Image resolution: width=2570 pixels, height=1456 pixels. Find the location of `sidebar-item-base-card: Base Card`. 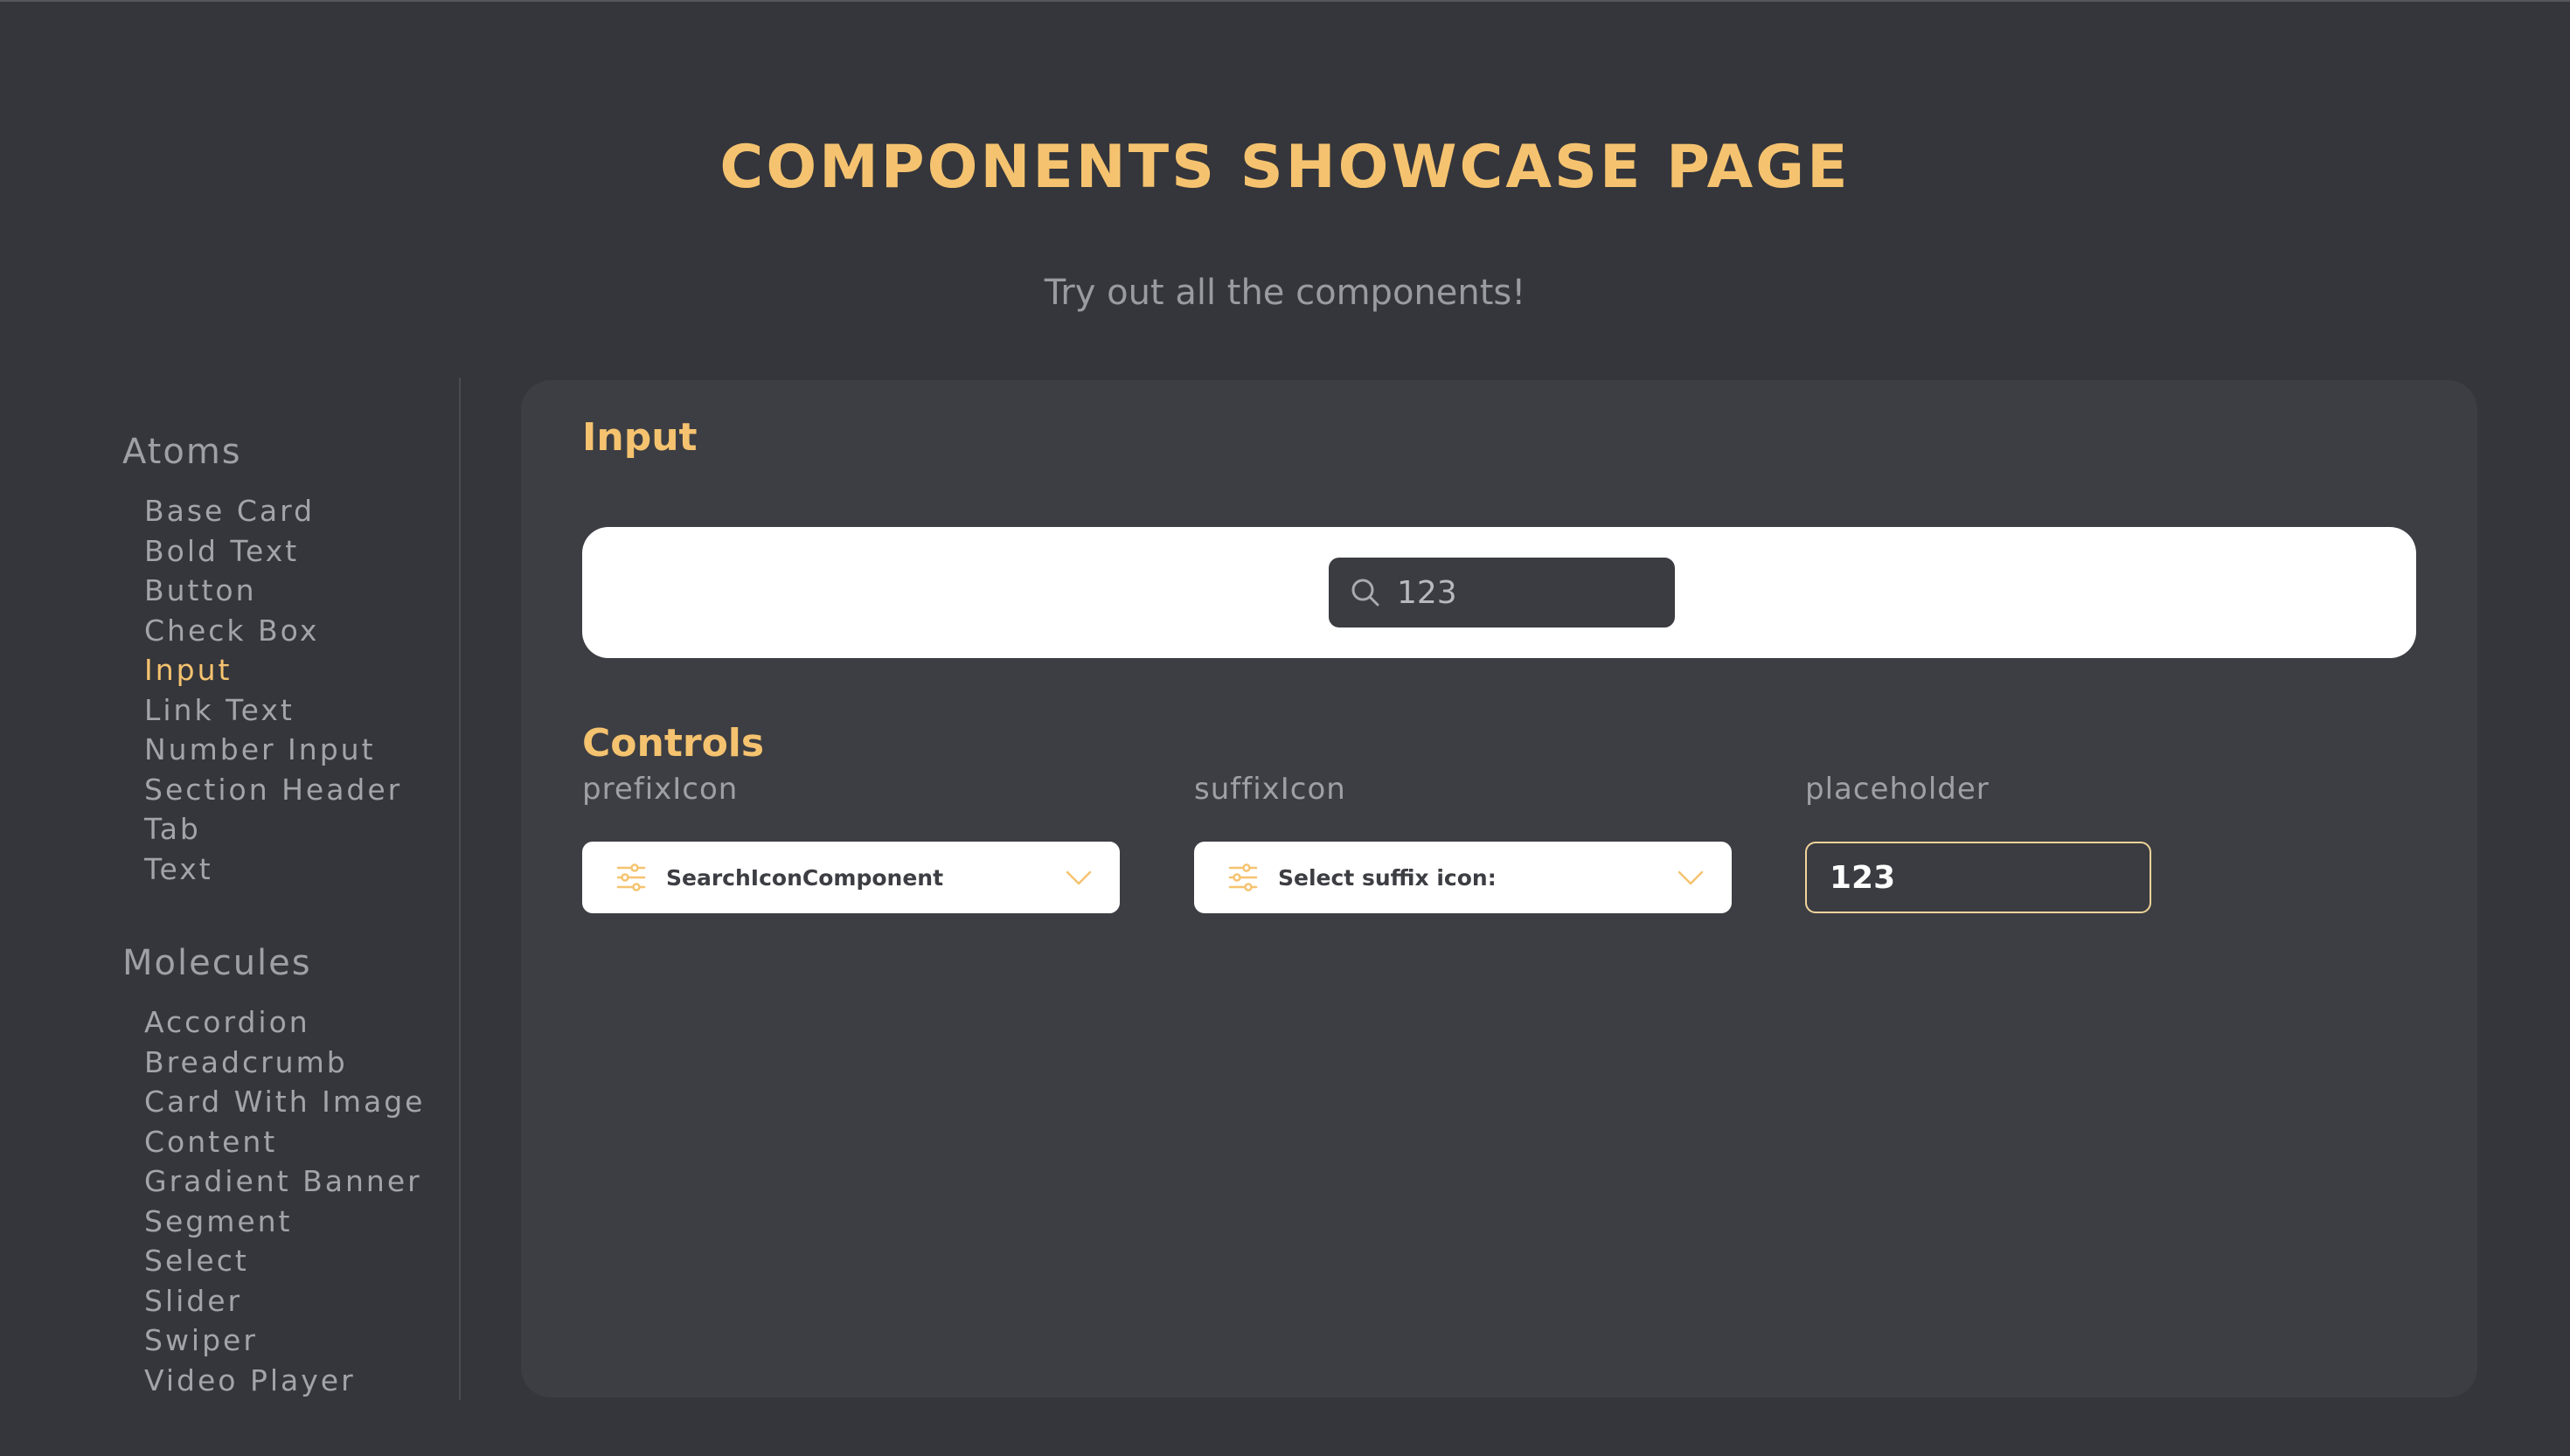

sidebar-item-base-card: Base Card is located at coordinates (301, 511).